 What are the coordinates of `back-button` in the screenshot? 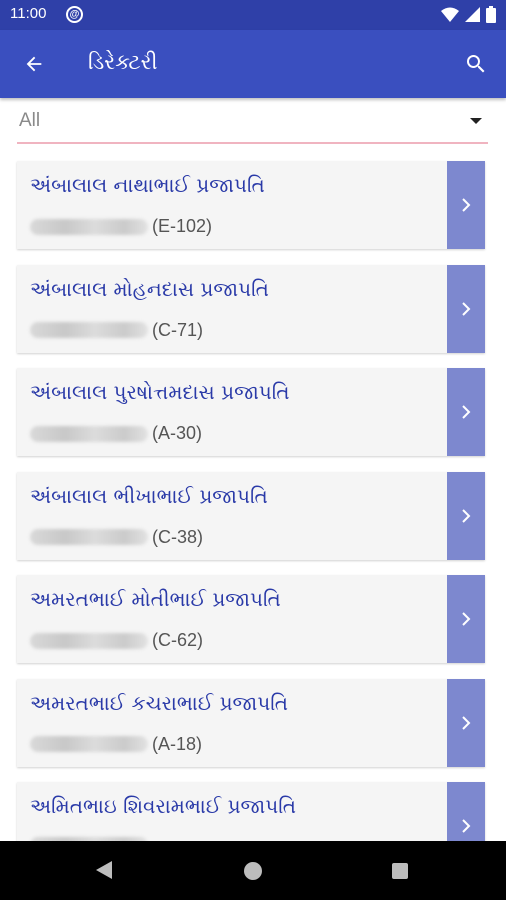 It's located at (34, 64).